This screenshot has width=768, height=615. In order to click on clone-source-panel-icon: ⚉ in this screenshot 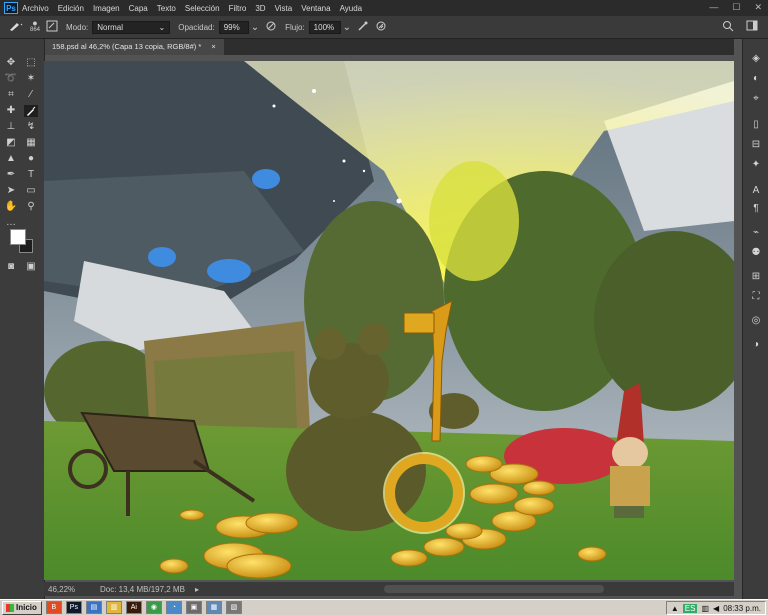, I will do `click(756, 253)`.